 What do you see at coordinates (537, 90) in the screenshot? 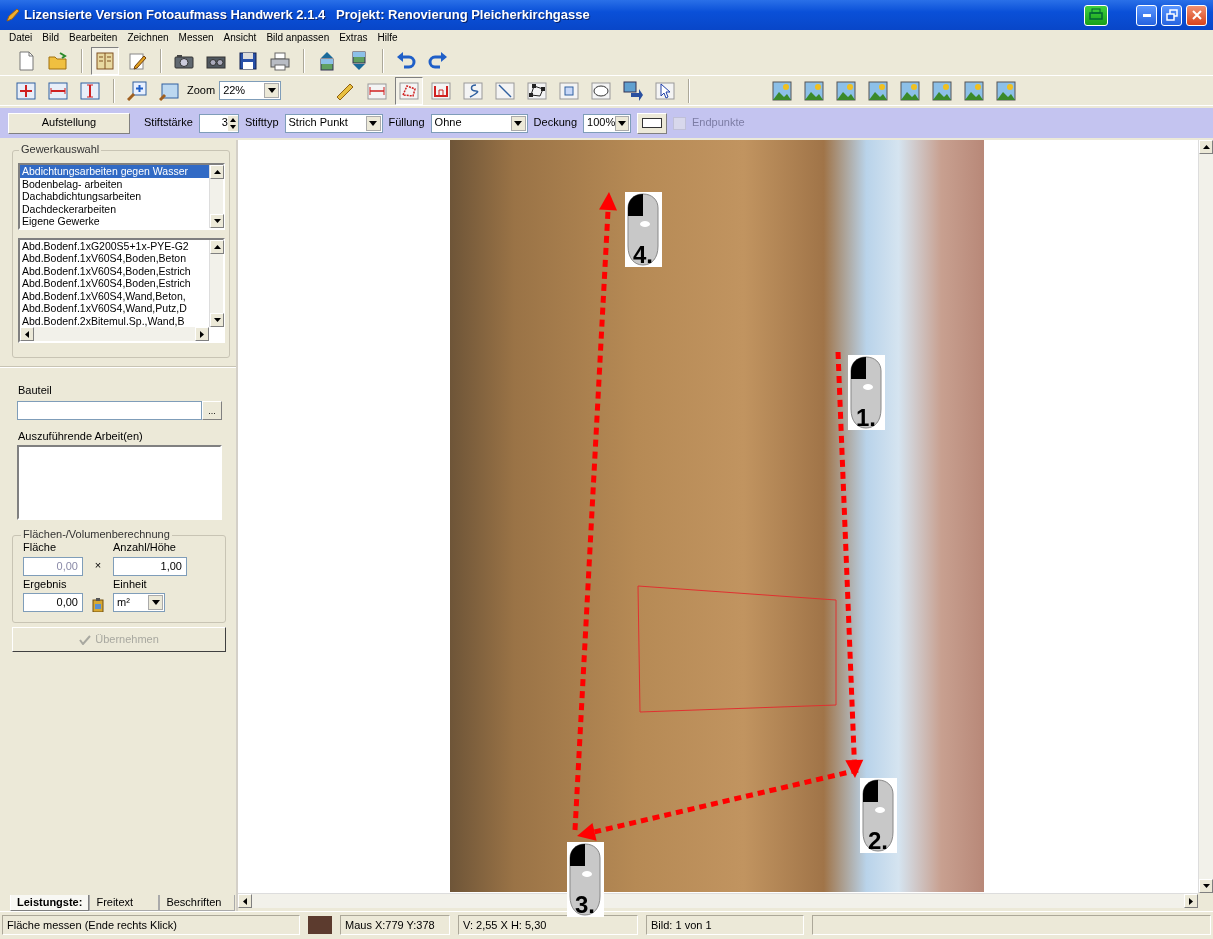
I see `polygon-points-icon` at bounding box center [537, 90].